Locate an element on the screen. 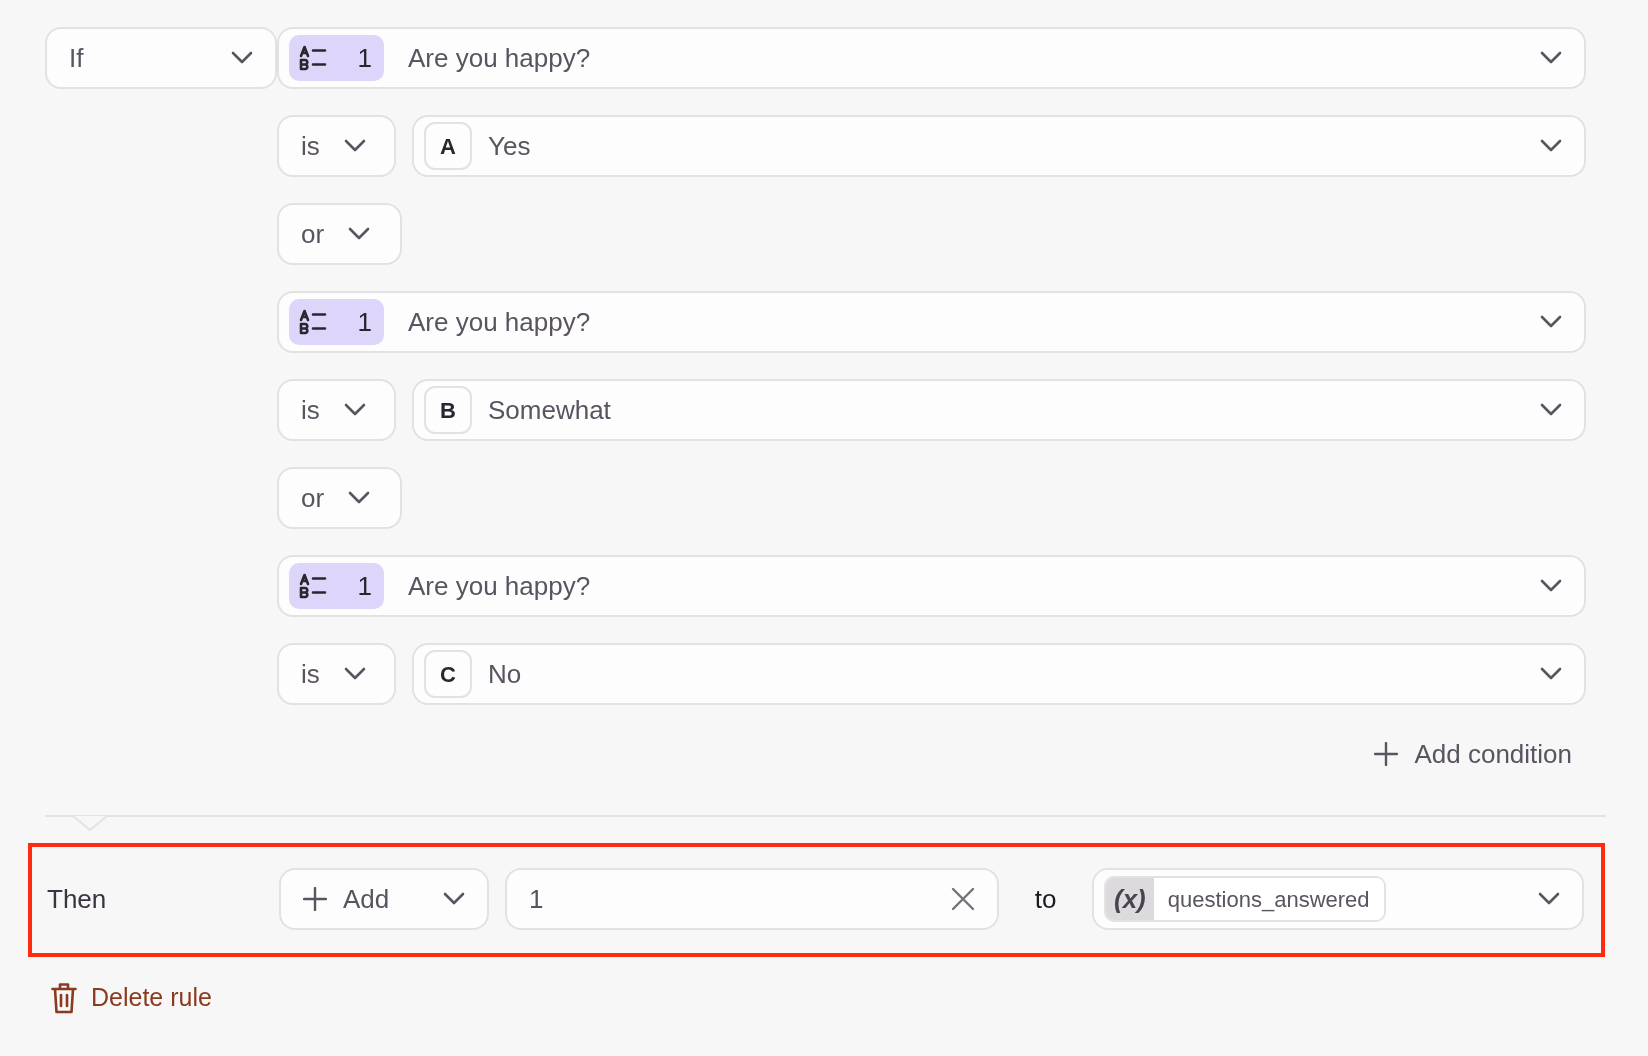 This screenshot has height=1056, width=1648. trash-icon is located at coordinates (64, 997).